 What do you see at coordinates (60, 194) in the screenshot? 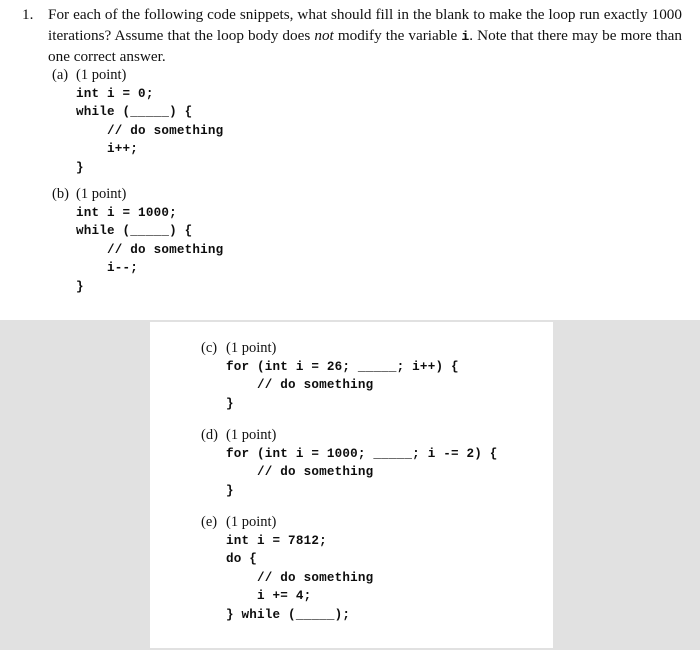
I see `part-b-label: (b)` at bounding box center [60, 194].